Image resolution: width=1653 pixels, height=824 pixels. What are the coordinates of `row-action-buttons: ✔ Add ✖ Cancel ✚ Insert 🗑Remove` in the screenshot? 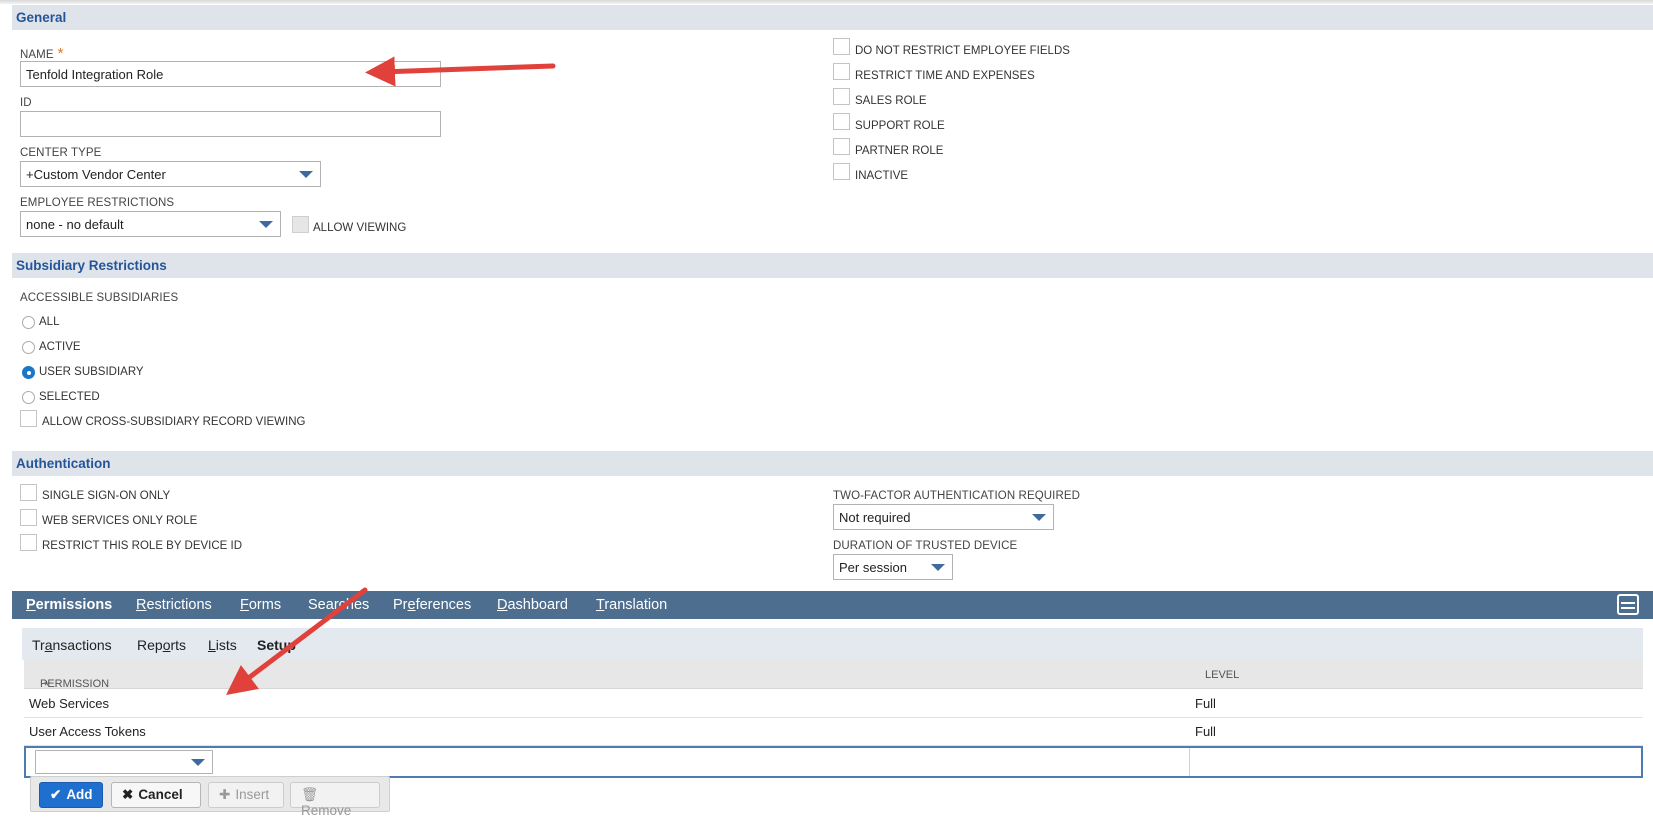 It's located at (210, 797).